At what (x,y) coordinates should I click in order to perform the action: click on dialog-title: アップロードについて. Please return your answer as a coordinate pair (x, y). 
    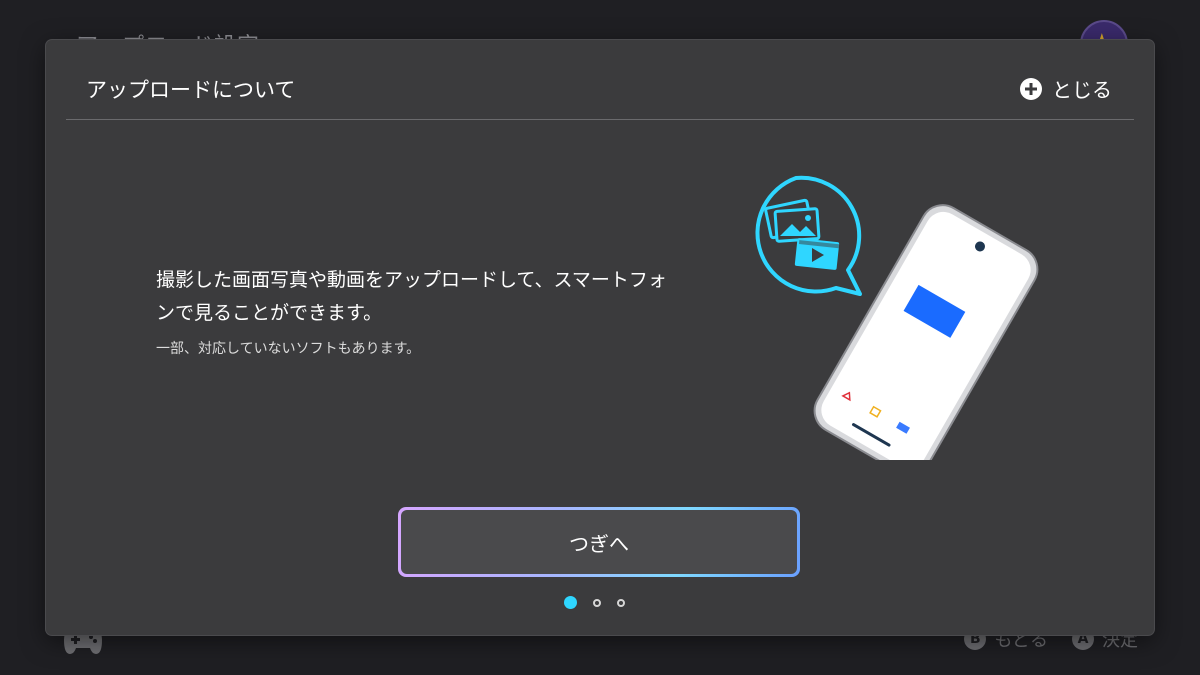
    Looking at the image, I should click on (191, 90).